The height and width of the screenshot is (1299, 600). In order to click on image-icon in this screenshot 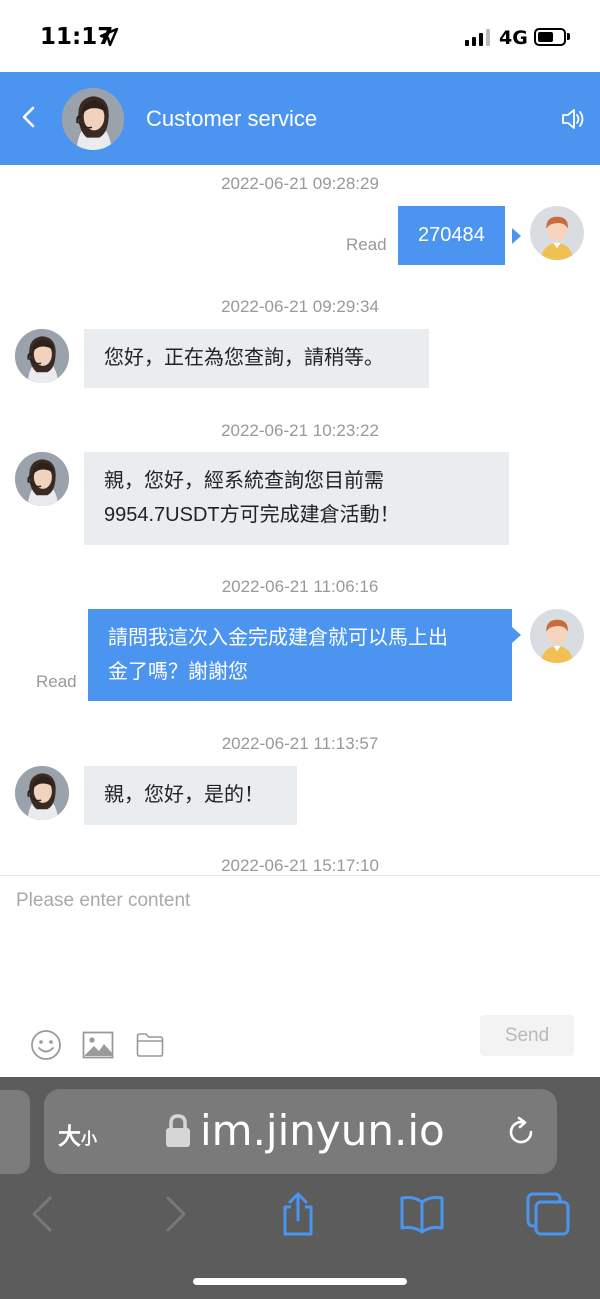, I will do `click(98, 1045)`.